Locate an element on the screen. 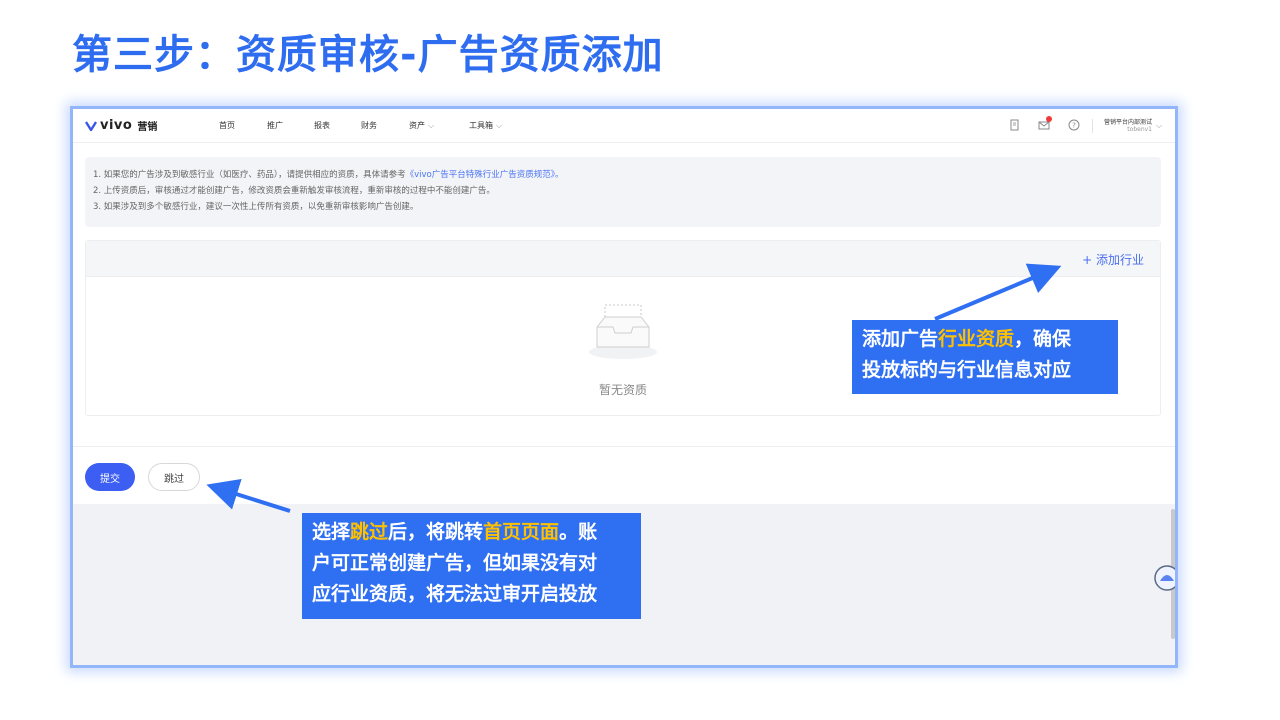 Image resolution: width=1280 pixels, height=720 pixels. empty-inbox-icon is located at coordinates (623, 331).